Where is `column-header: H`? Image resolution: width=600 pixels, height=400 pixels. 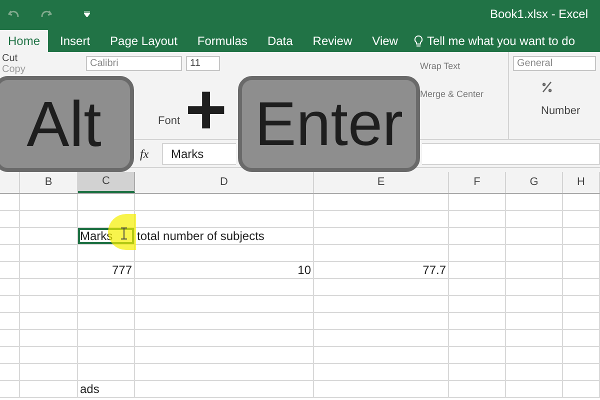
column-header: H is located at coordinates (581, 182).